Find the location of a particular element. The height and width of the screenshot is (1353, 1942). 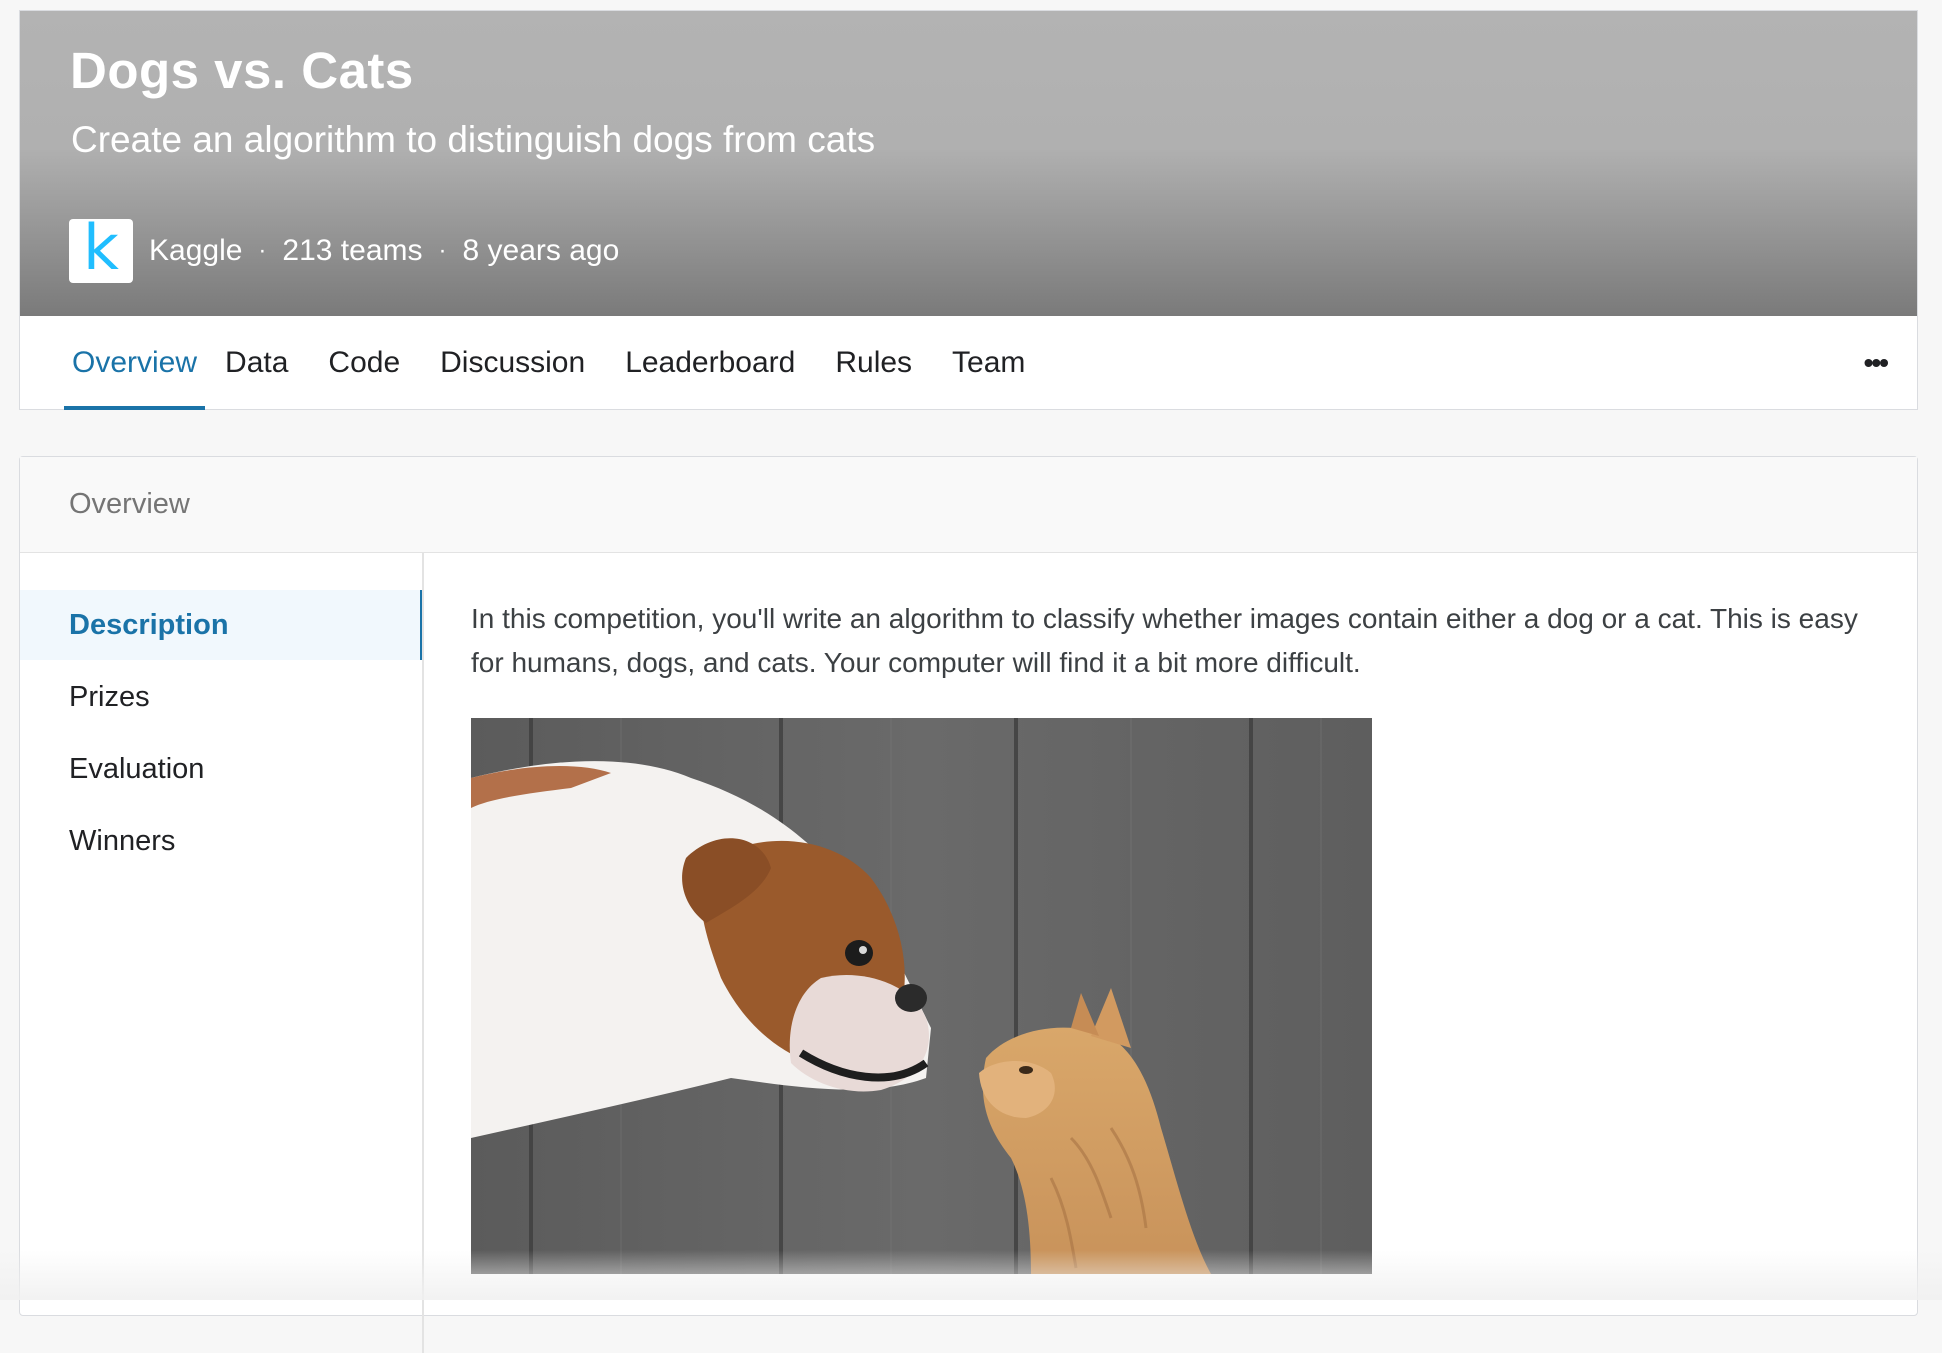

kaggle-logo-icon: k is located at coordinates (101, 247).